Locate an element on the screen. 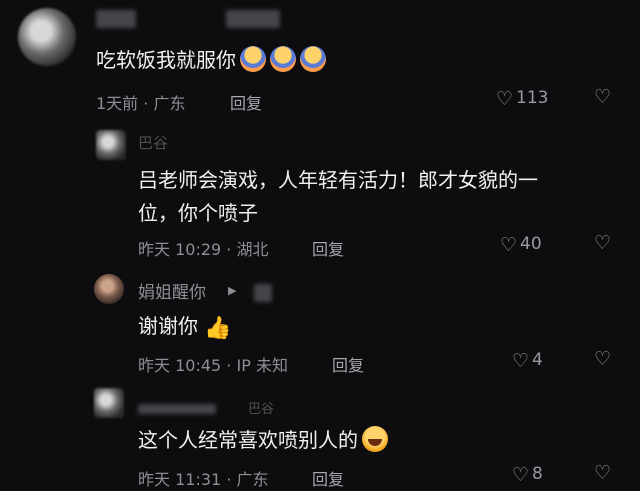 This screenshot has height=491, width=640. comment-text: 谢谢你 👍 is located at coordinates (184, 327).